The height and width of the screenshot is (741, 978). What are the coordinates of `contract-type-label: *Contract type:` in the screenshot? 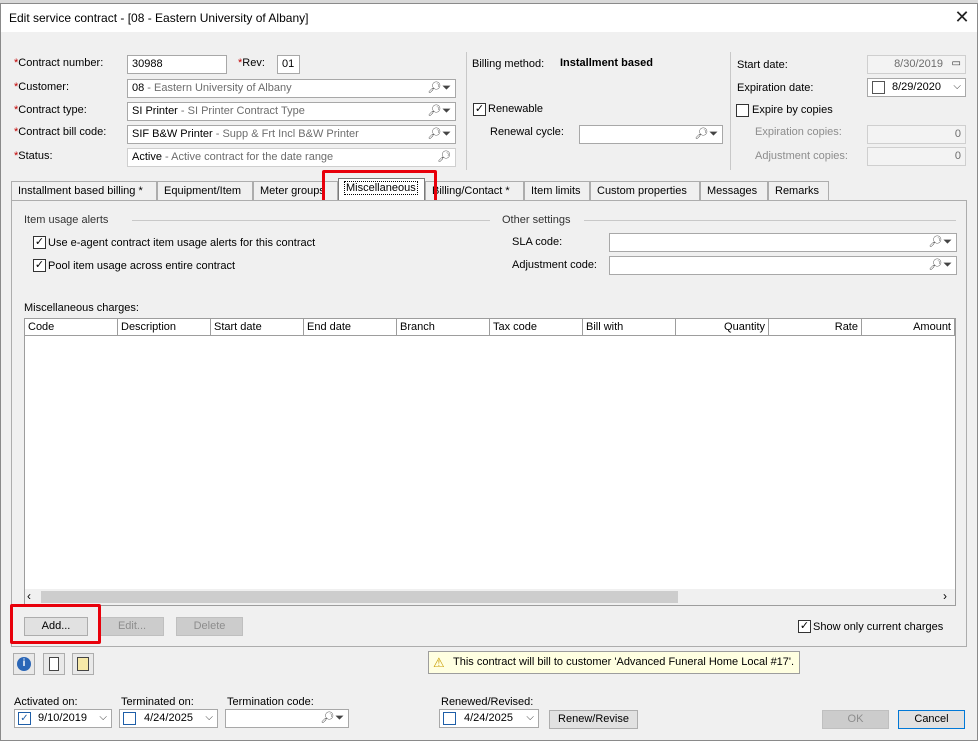 It's located at (50, 110).